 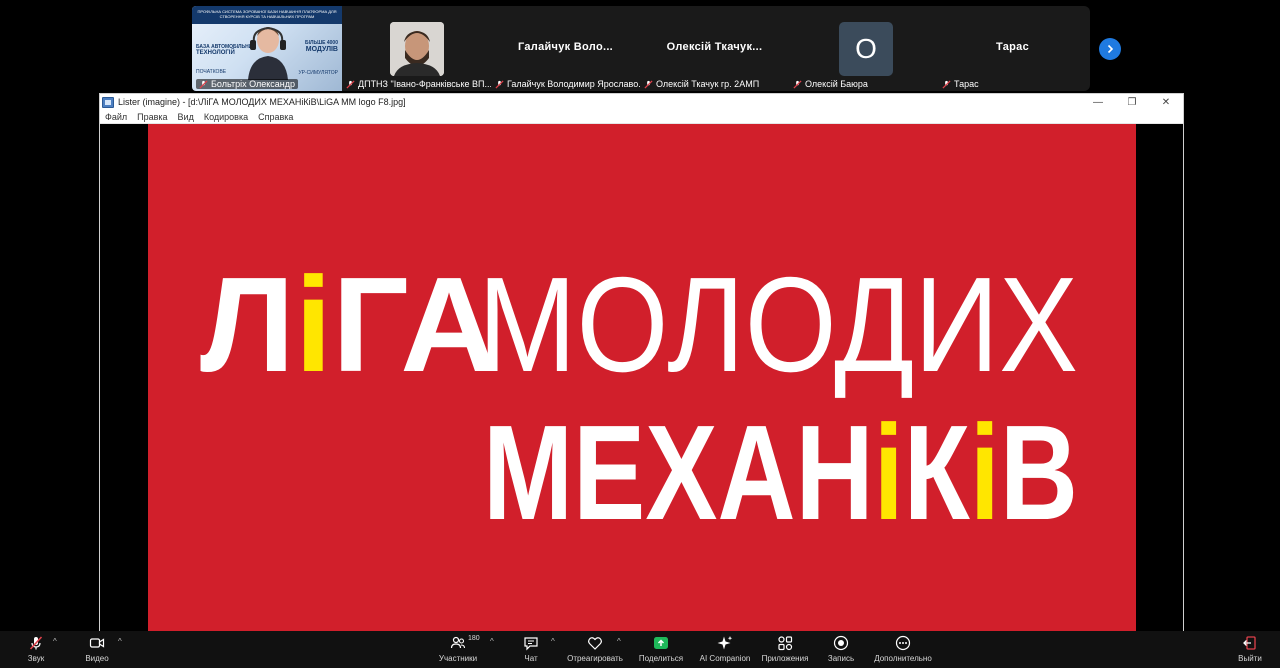 What do you see at coordinates (1039, 472) in the screenshot?
I see `logo-letter: В` at bounding box center [1039, 472].